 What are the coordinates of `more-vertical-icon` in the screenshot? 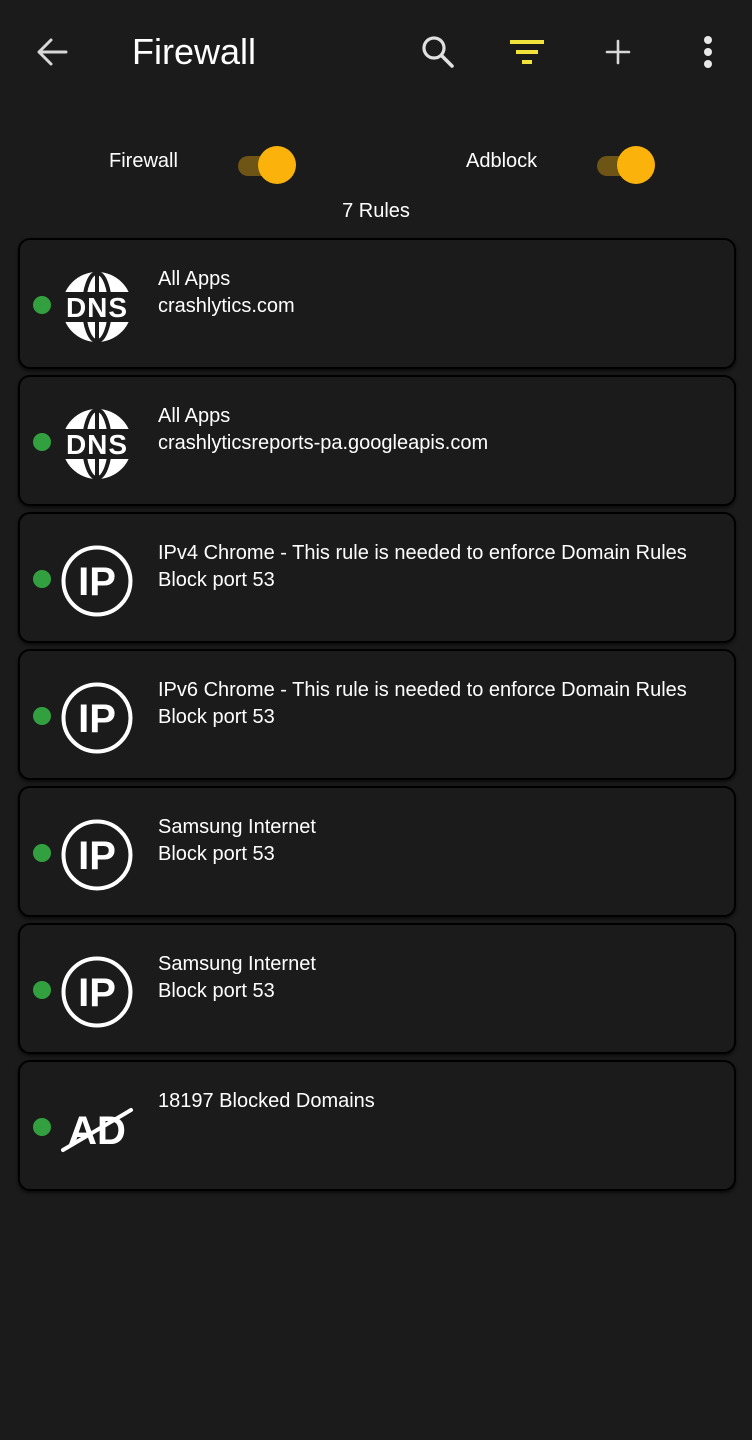 It's located at (708, 52).